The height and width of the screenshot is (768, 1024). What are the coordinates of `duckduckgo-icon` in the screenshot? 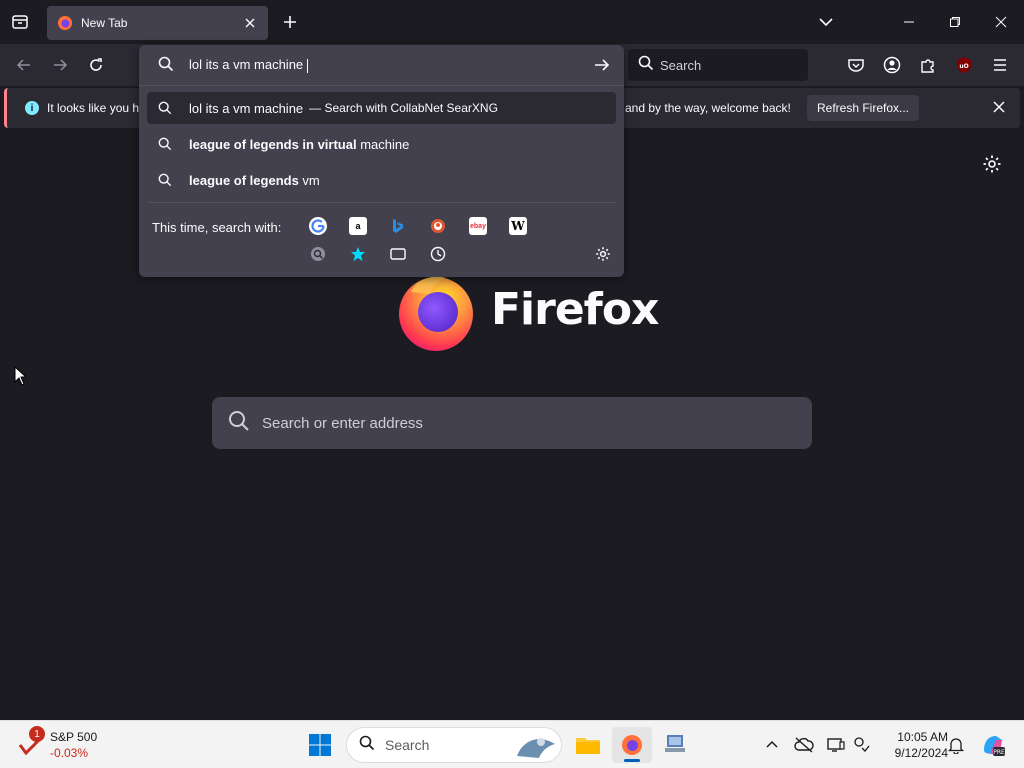 It's located at (438, 226).